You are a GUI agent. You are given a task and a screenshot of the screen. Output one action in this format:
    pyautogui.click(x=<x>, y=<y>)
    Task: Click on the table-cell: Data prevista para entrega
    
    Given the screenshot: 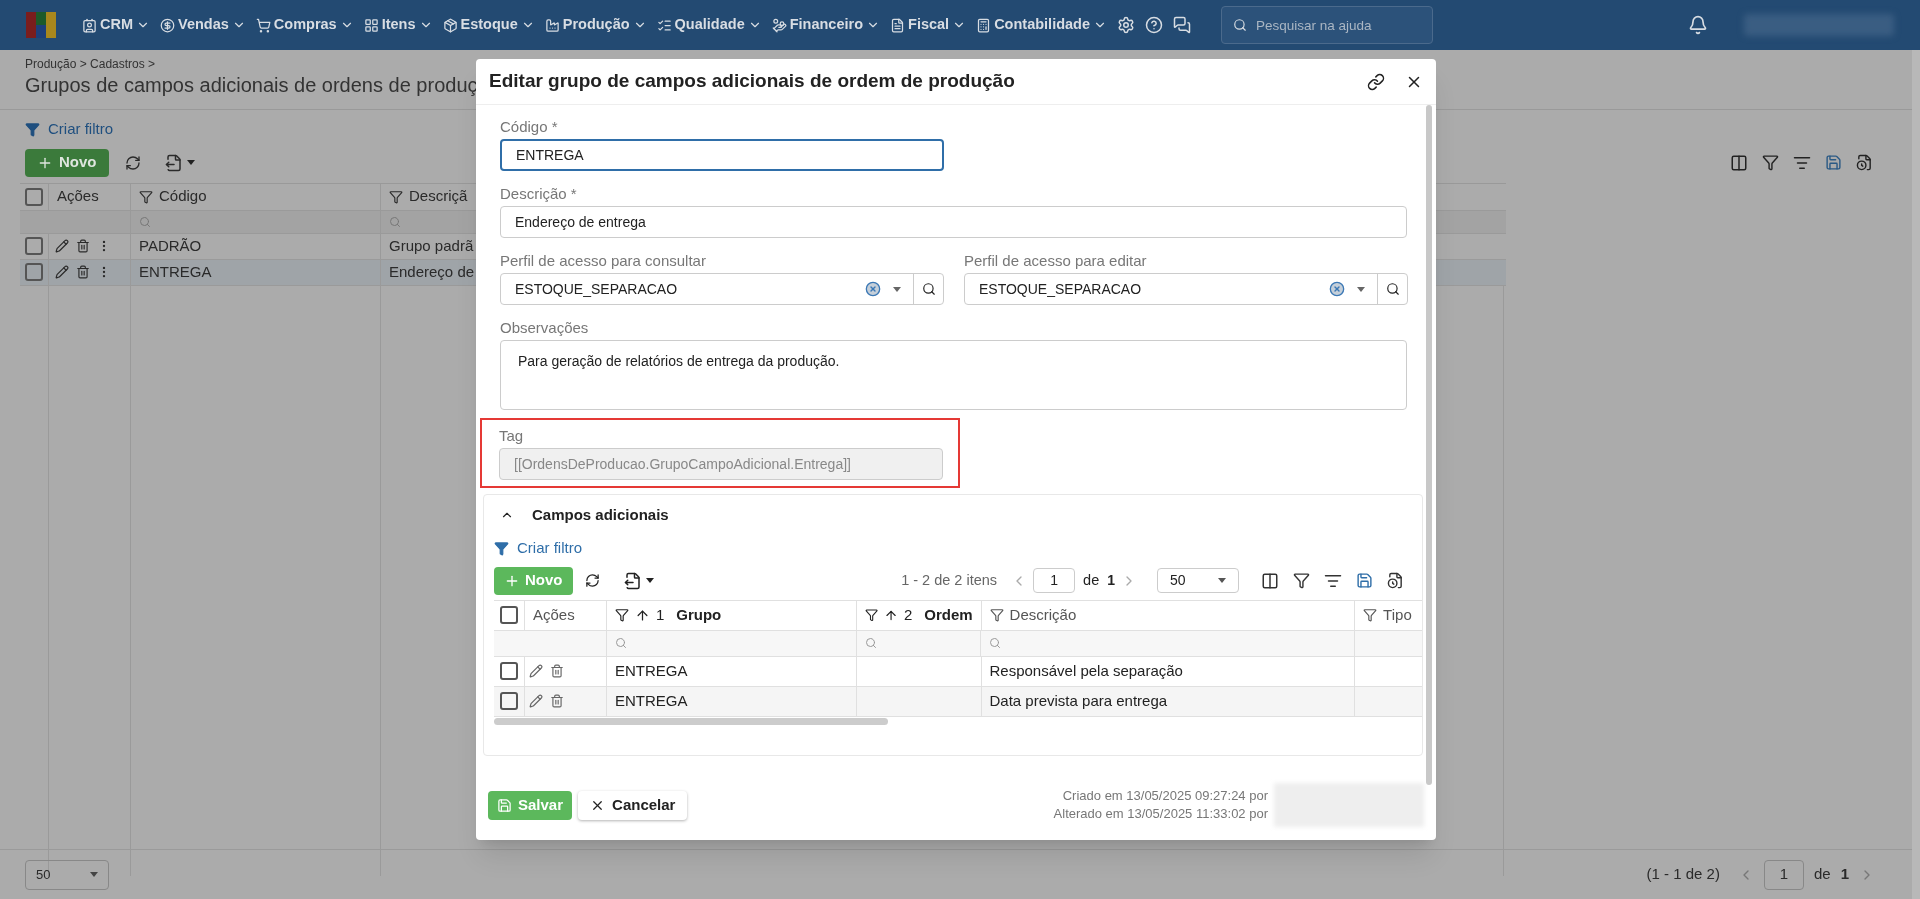 What is the action you would take?
    pyautogui.click(x=1167, y=701)
    